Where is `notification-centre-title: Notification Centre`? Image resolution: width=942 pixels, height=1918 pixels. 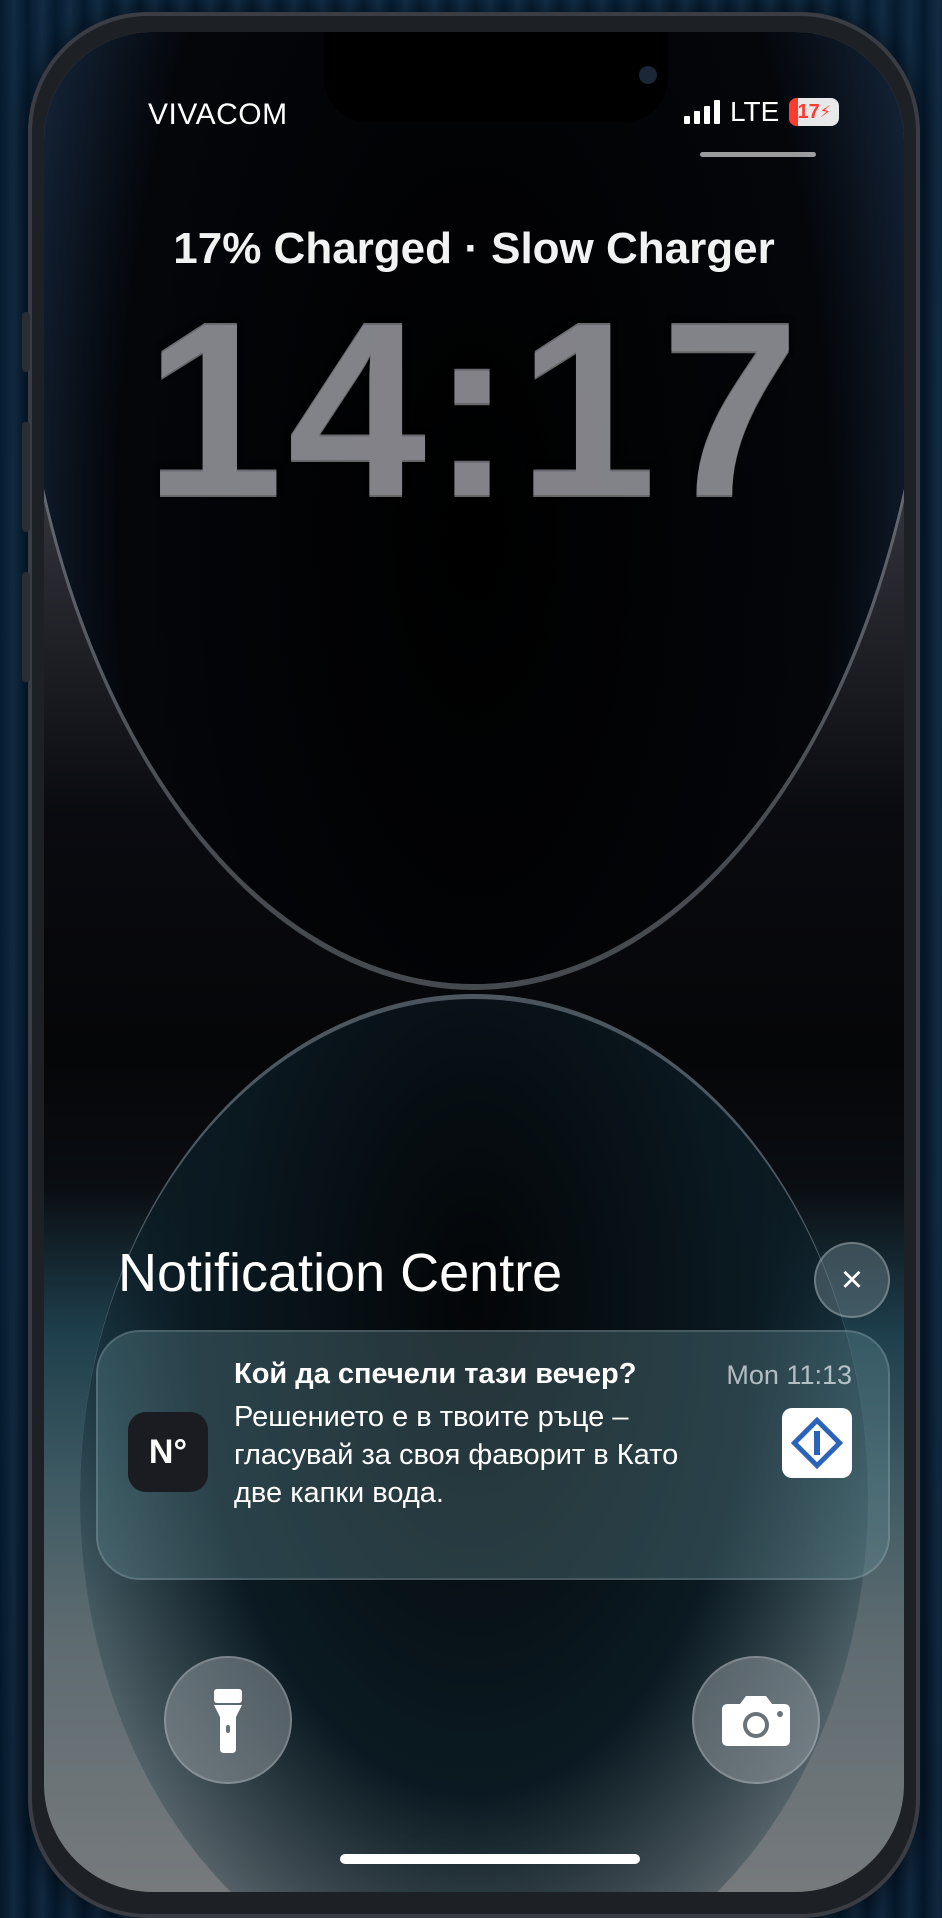
notification-centre-title: Notification Centre is located at coordinates (340, 1273).